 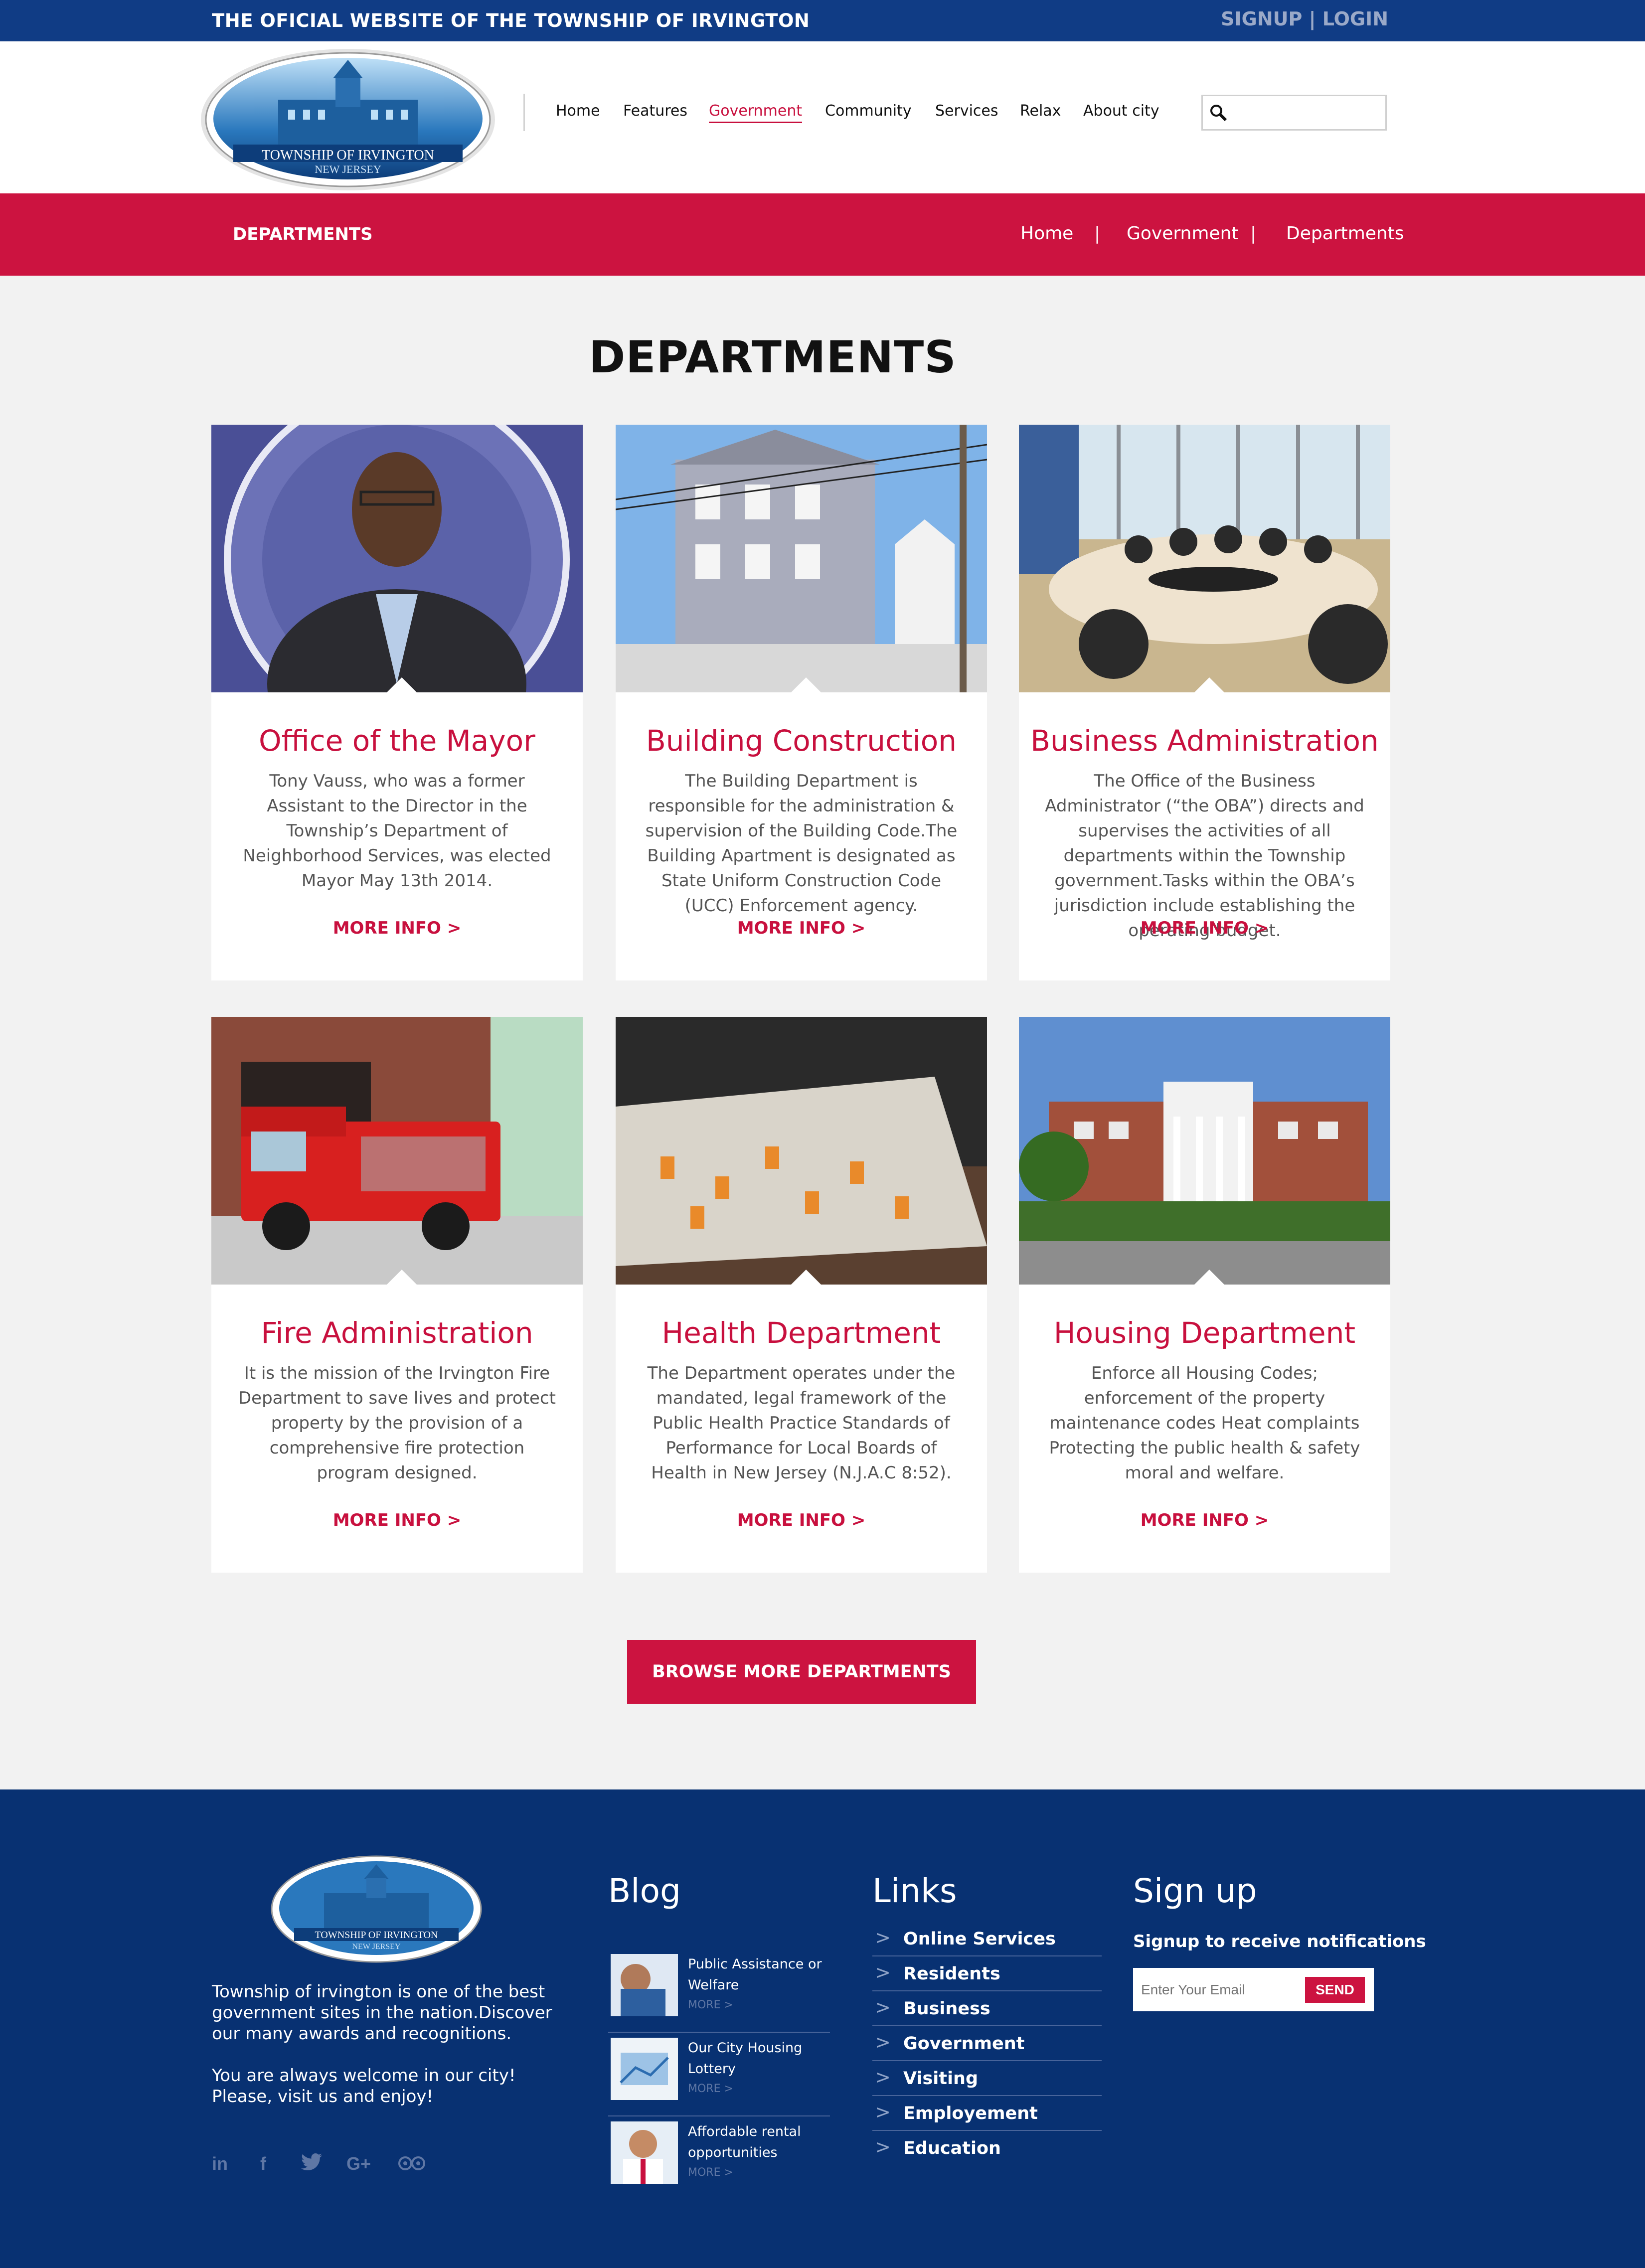 I want to click on blog-item: Our City Housing Lottery MORE >, so click(x=719, y=2074).